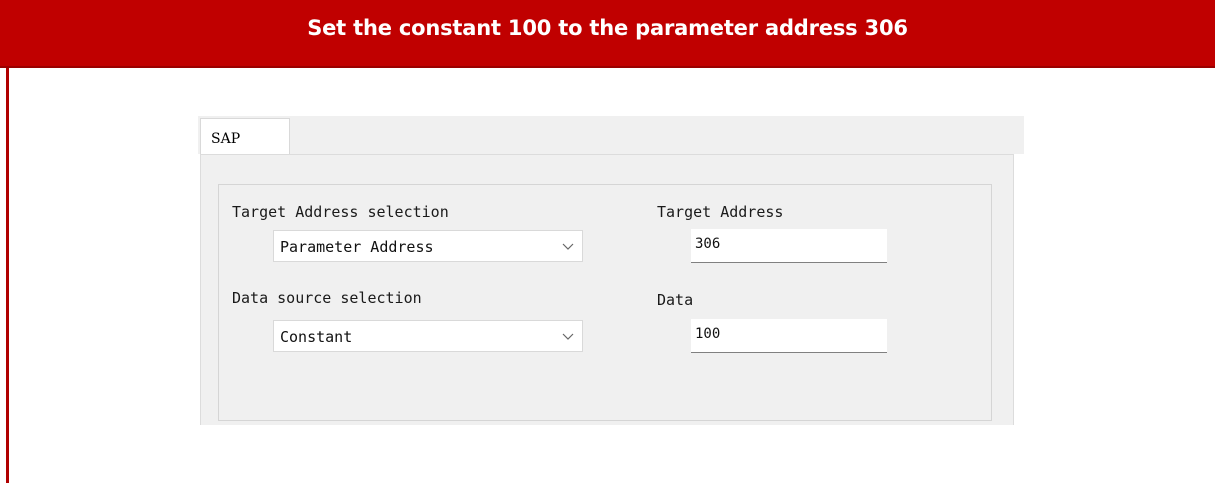  I want to click on data-source-selection-value: Constant, so click(316, 337).